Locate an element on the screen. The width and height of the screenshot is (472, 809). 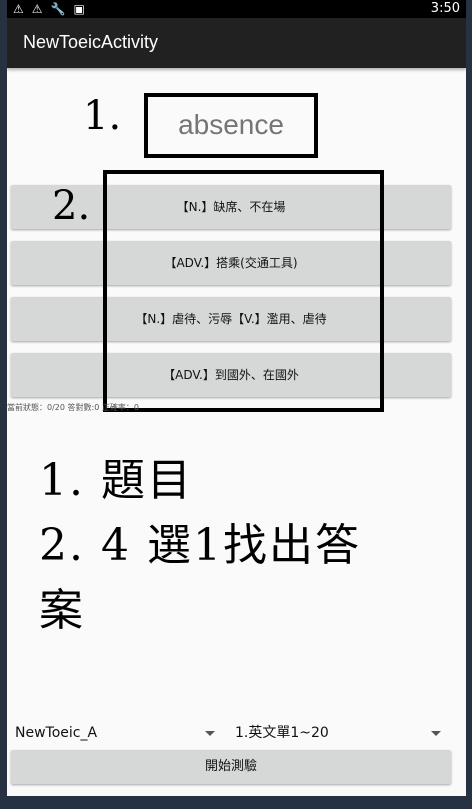
quiz-status-text: 當前狀態：0/20 答對數:0 正確率：0 is located at coordinates (73, 407).